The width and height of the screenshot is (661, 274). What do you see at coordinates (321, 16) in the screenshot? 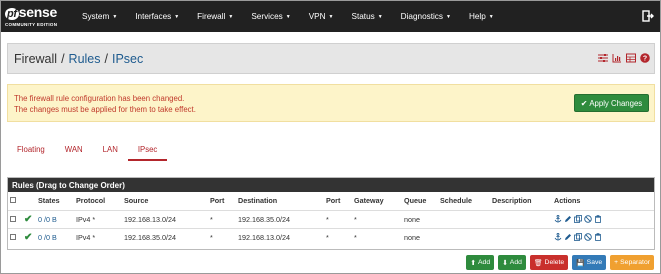
I see `nav-vpn: VPN ▼` at bounding box center [321, 16].